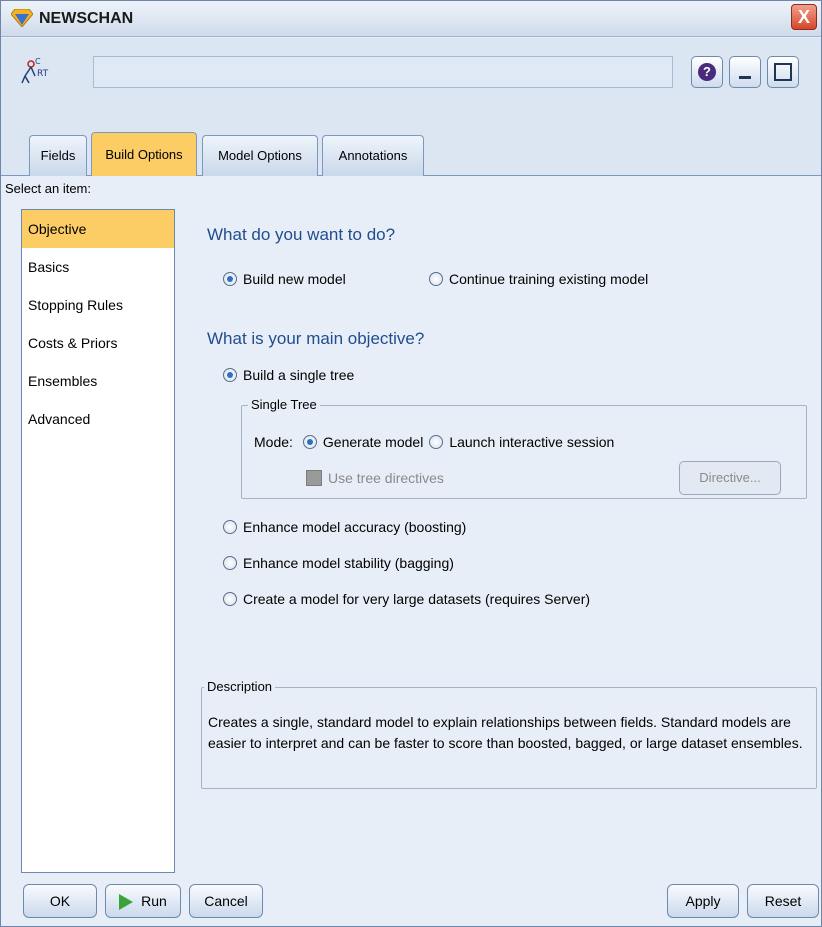 The width and height of the screenshot is (822, 927). What do you see at coordinates (373, 155) in the screenshot?
I see `tab-annotations: Annotations` at bounding box center [373, 155].